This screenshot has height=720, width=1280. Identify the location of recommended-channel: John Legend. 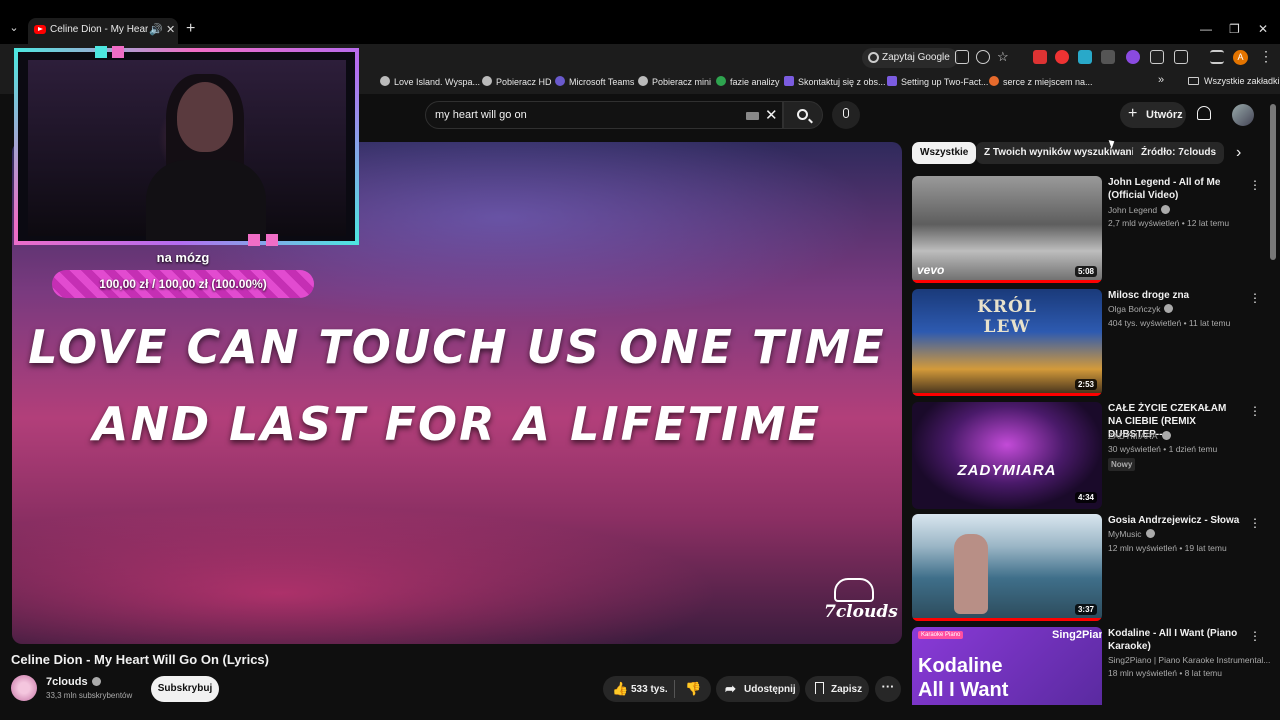
(1139, 210).